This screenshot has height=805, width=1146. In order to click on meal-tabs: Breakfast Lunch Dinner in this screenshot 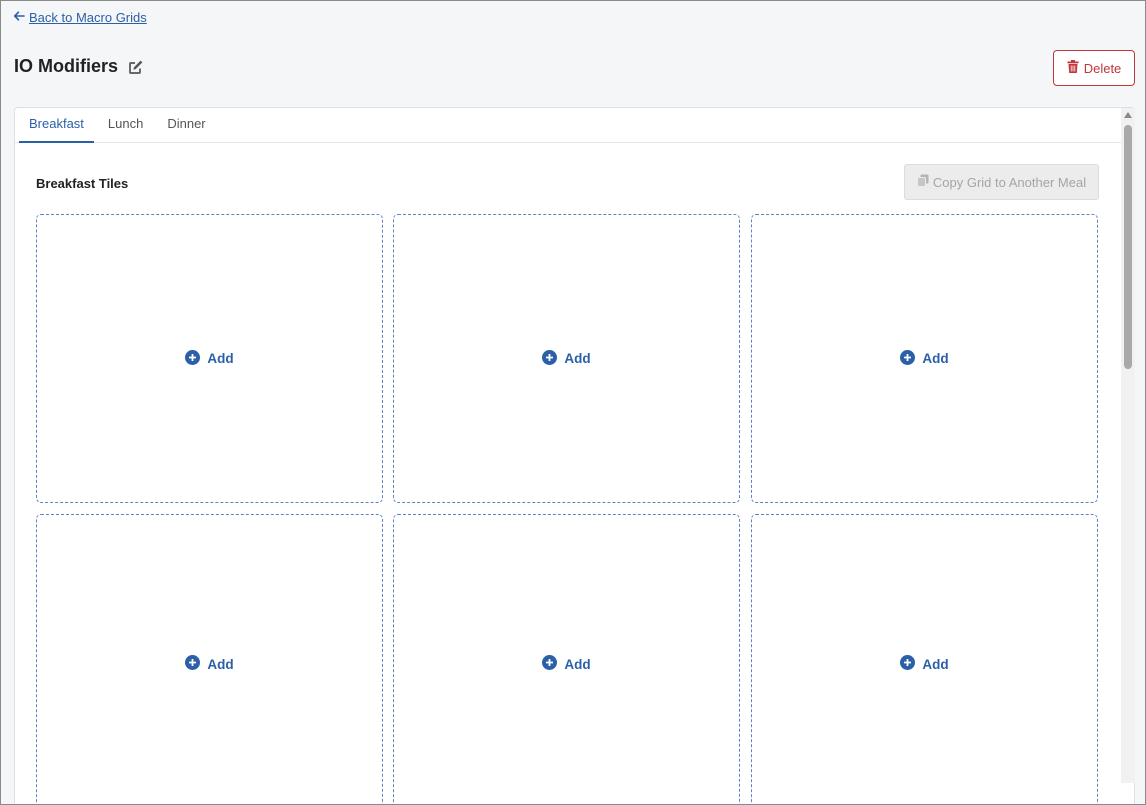, I will do `click(574, 125)`.